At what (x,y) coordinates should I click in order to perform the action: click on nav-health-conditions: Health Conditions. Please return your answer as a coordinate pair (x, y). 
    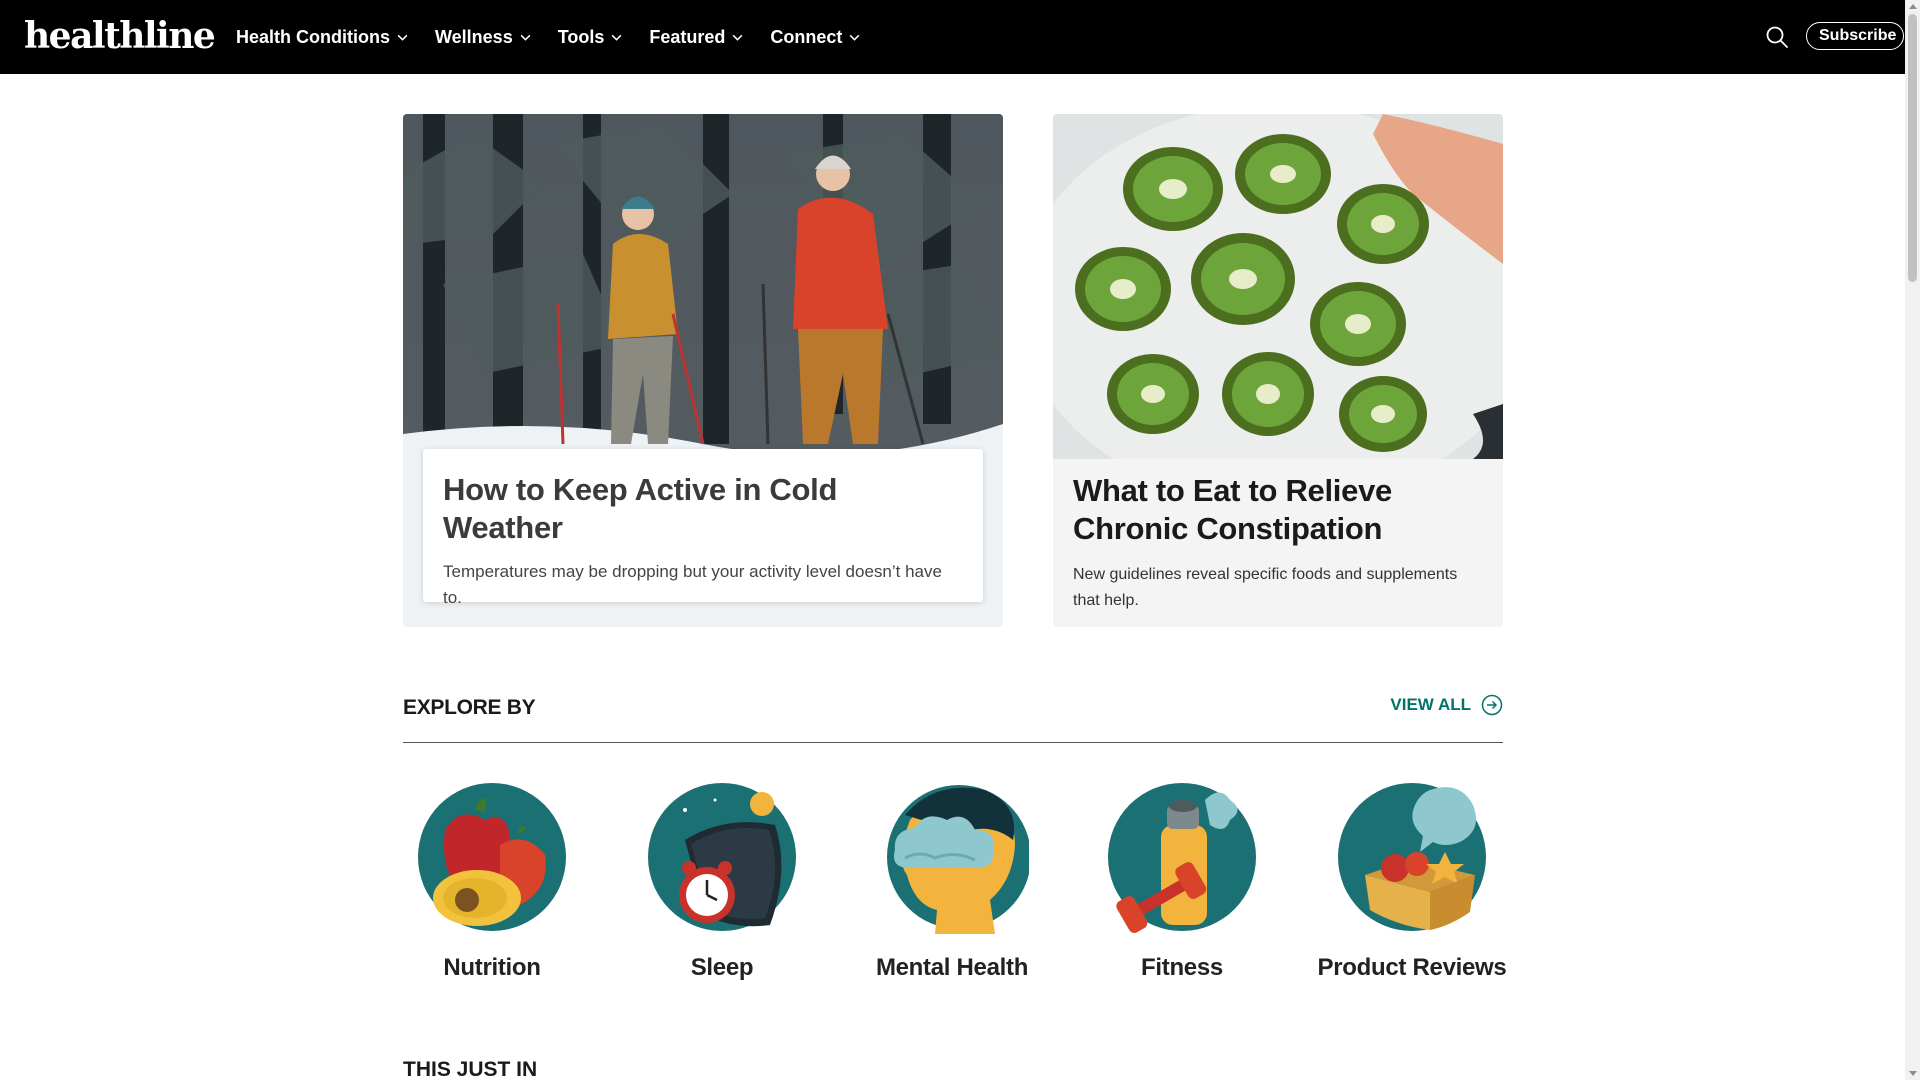
    Looking at the image, I should click on (322, 37).